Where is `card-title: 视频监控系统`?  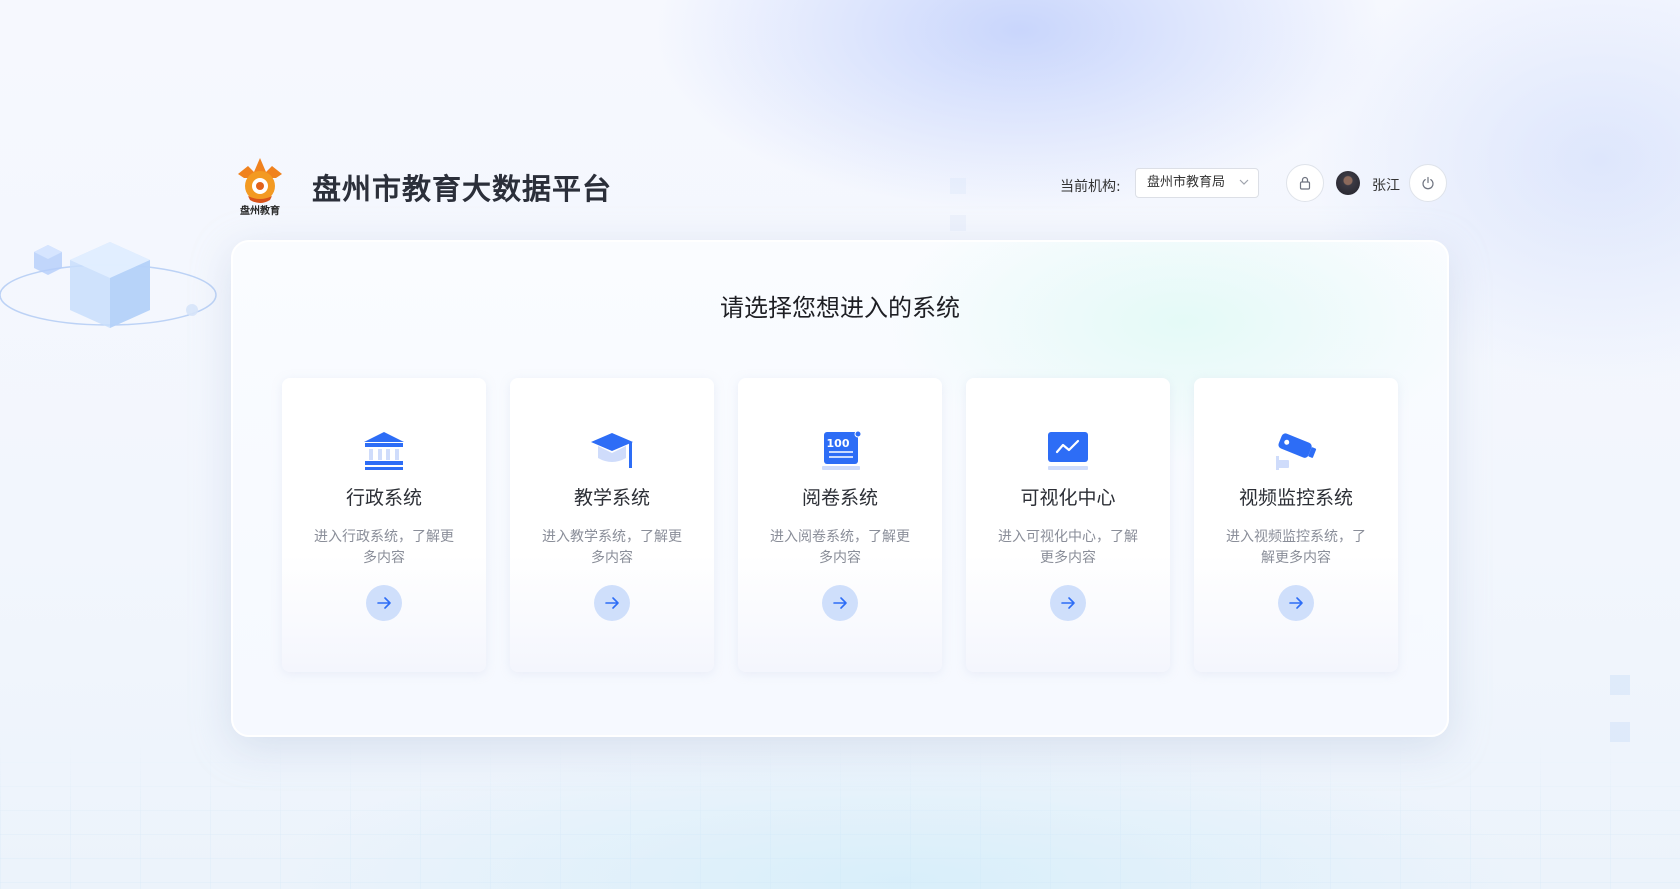
card-title: 视频监控系统 is located at coordinates (1295, 498).